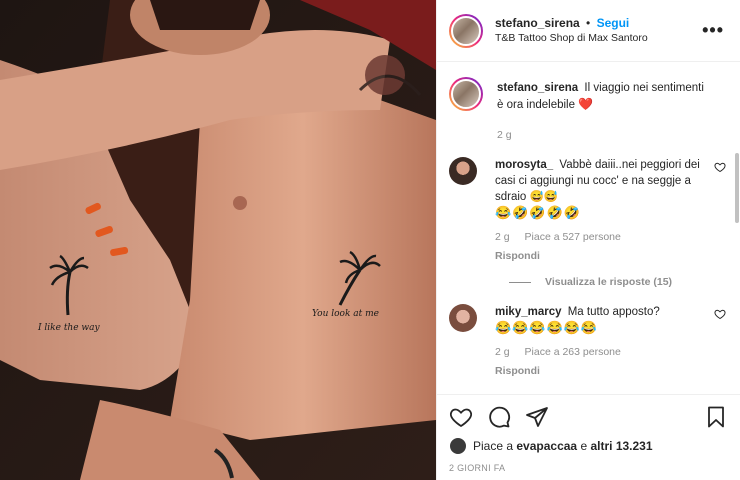  I want to click on save-bookmark-icon, so click(716, 417).